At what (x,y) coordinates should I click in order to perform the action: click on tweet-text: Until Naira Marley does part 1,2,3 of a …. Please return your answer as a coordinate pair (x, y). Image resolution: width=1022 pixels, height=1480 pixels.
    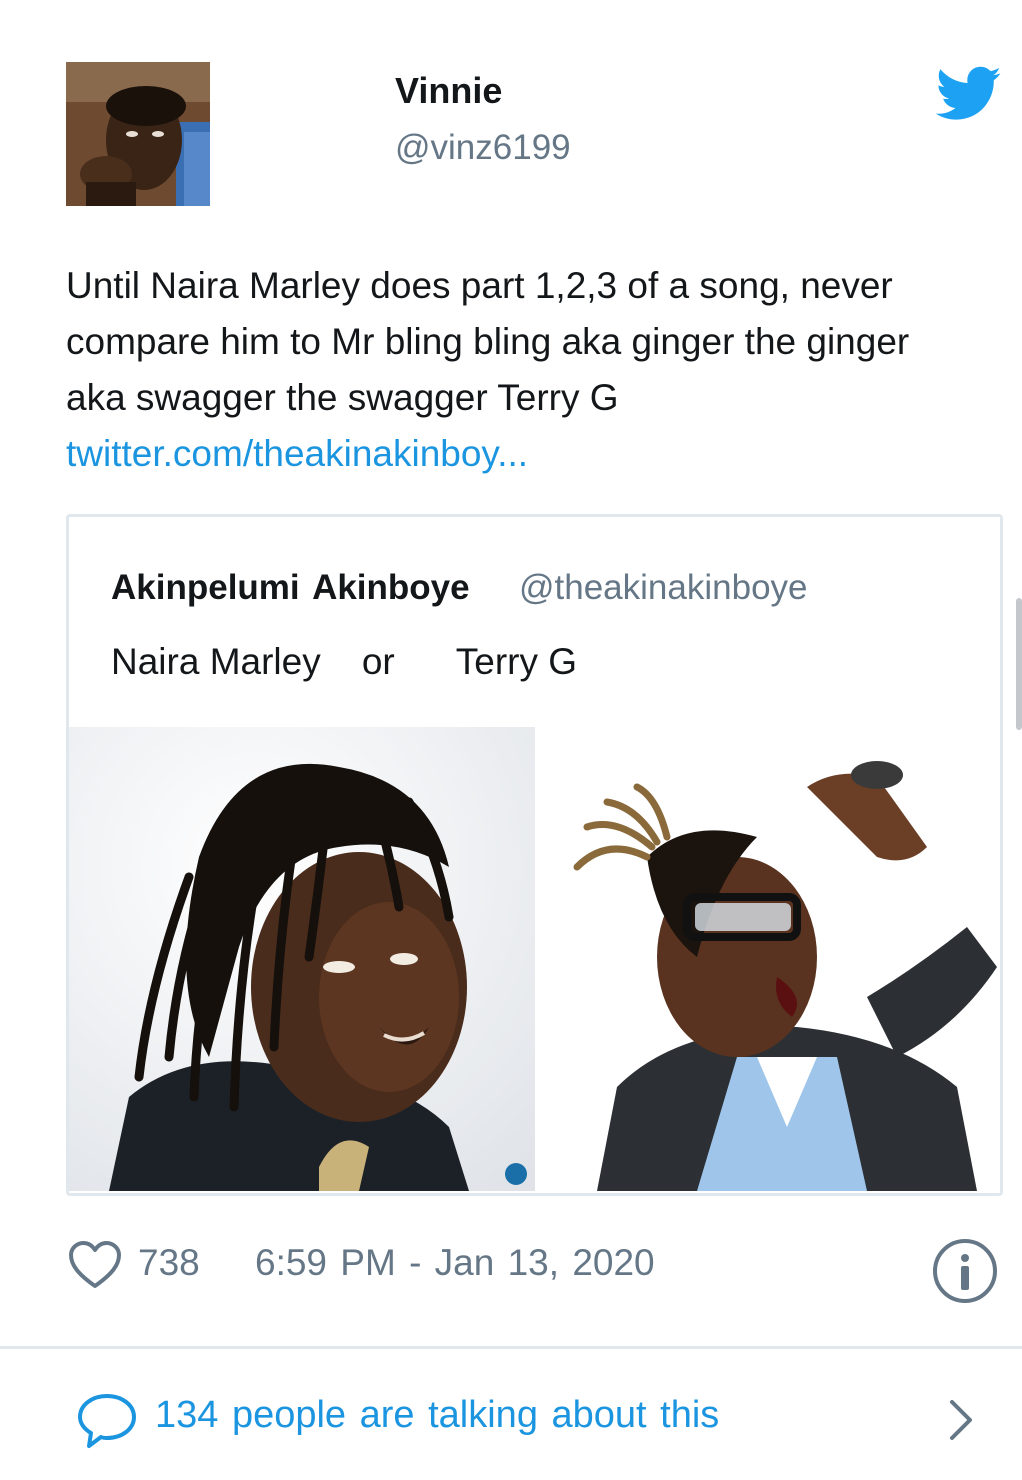
    Looking at the image, I should click on (488, 341).